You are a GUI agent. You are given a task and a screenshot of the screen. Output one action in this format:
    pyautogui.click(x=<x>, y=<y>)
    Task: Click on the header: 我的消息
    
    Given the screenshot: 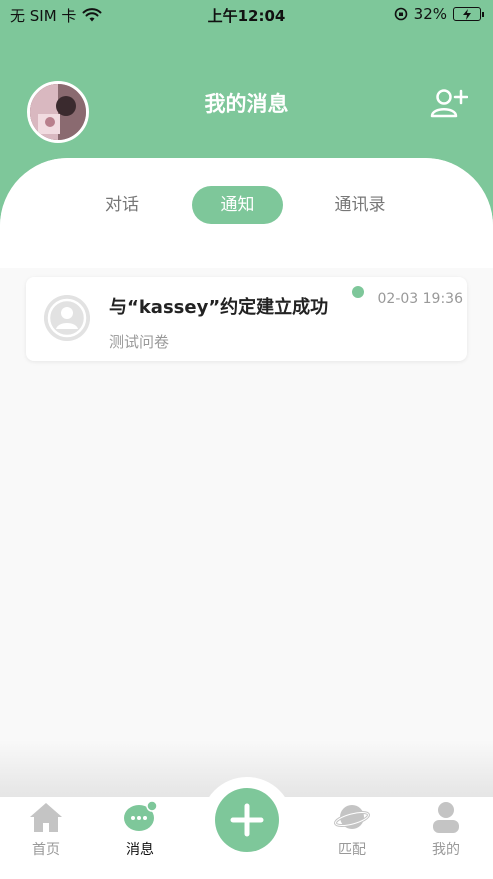 What is the action you would take?
    pyautogui.click(x=246, y=110)
    